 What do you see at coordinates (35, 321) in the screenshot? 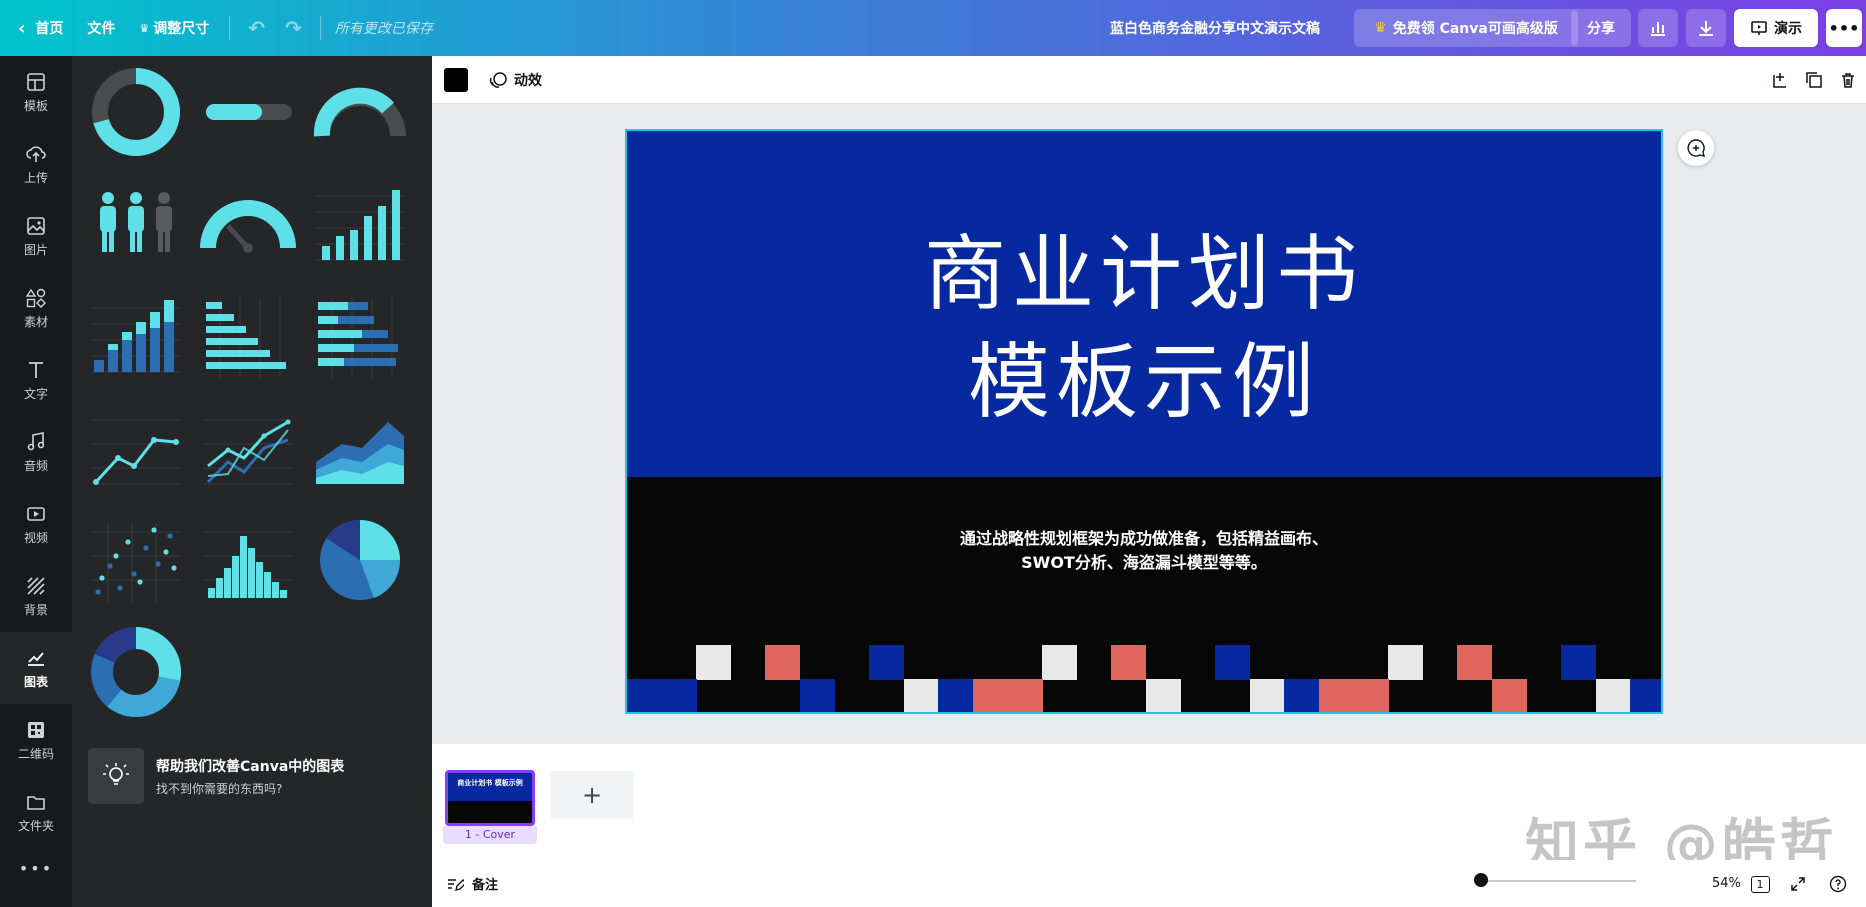
I see `sidebar-item-label: 素材` at bounding box center [35, 321].